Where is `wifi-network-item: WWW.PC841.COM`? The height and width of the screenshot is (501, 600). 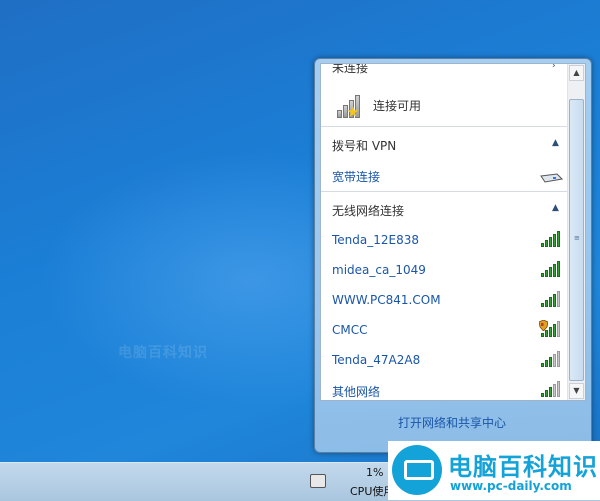
wifi-network-item: WWW.PC841.COM is located at coordinates (386, 300).